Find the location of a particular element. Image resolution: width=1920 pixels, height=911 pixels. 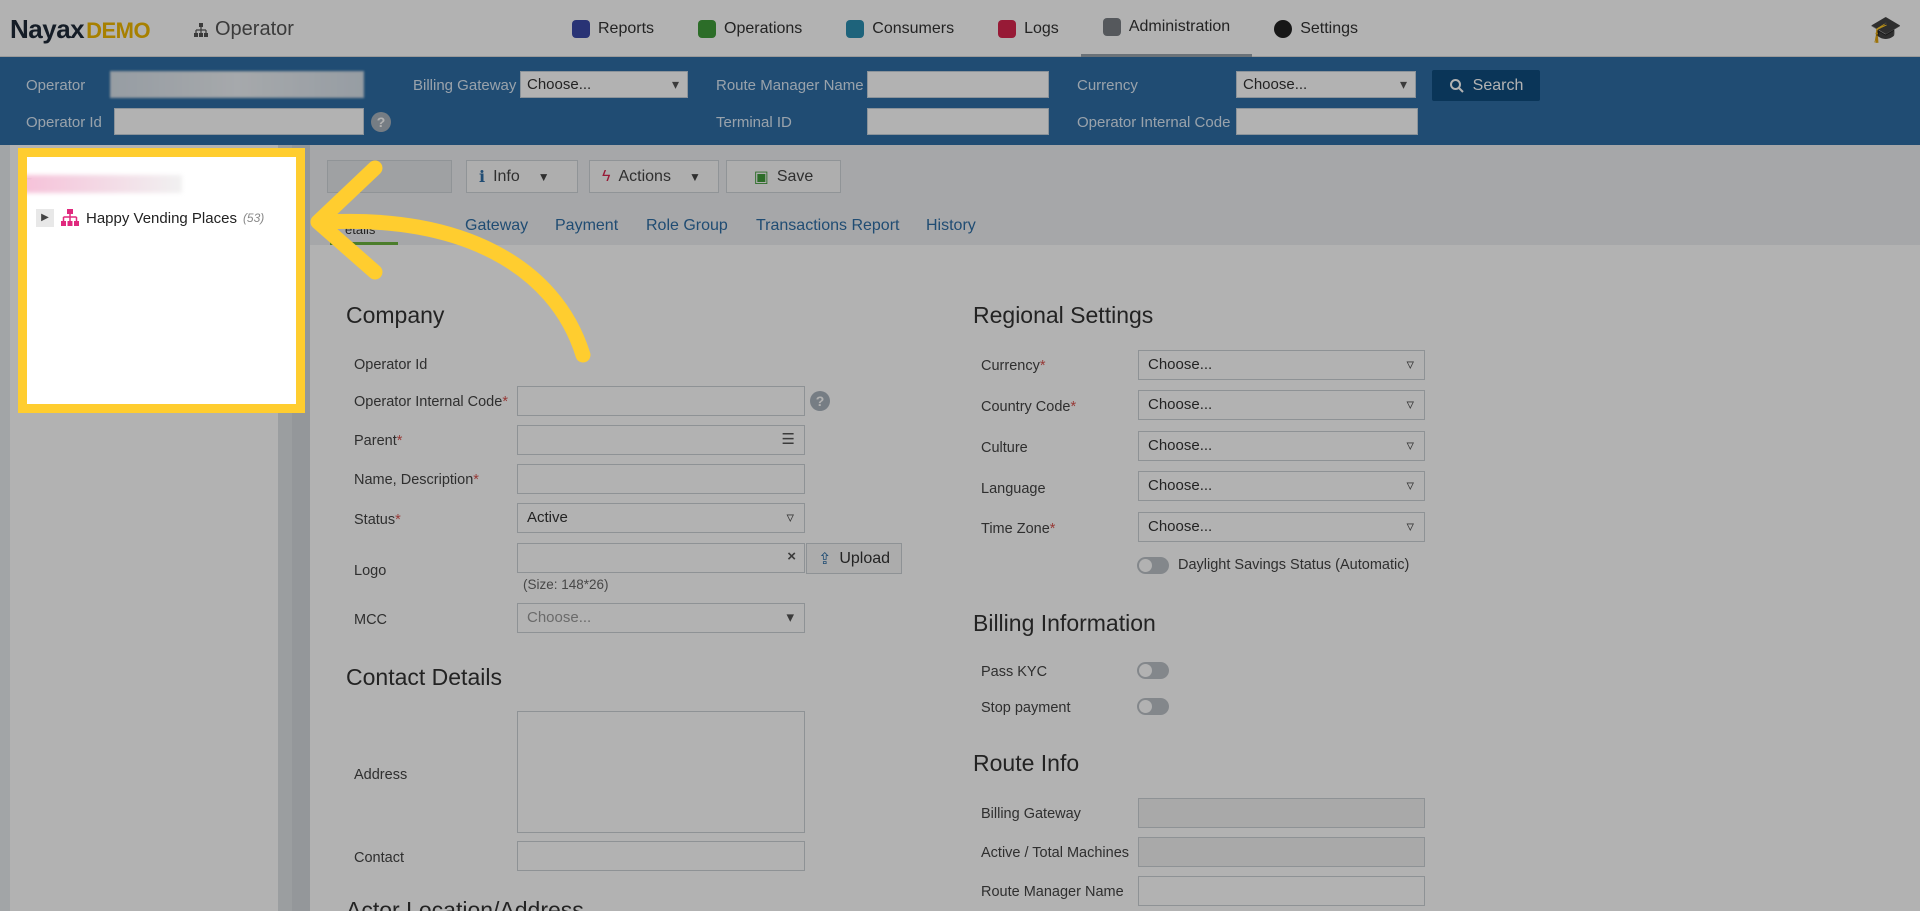

time-zone-field-label: Time Zone* is located at coordinates (1018, 529).